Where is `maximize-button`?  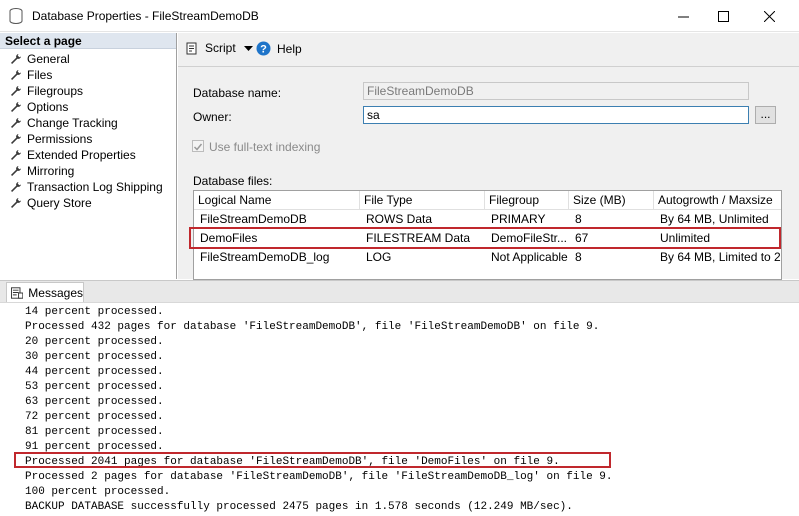
maximize-button is located at coordinates (723, 16).